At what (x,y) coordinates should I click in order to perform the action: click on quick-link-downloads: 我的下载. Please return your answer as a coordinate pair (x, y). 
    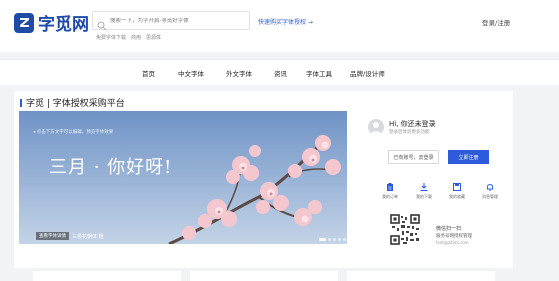
    Looking at the image, I should click on (424, 191).